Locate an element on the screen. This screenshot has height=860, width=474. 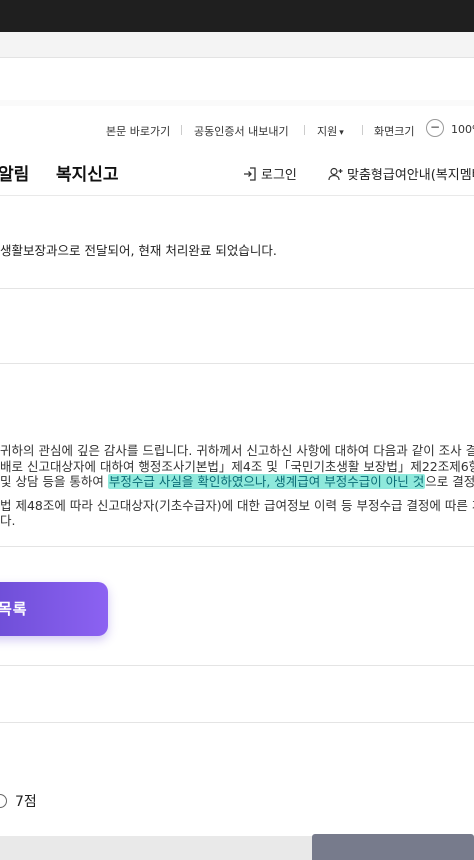
answer-line-part: 으로 결정되 is located at coordinates (449, 481).